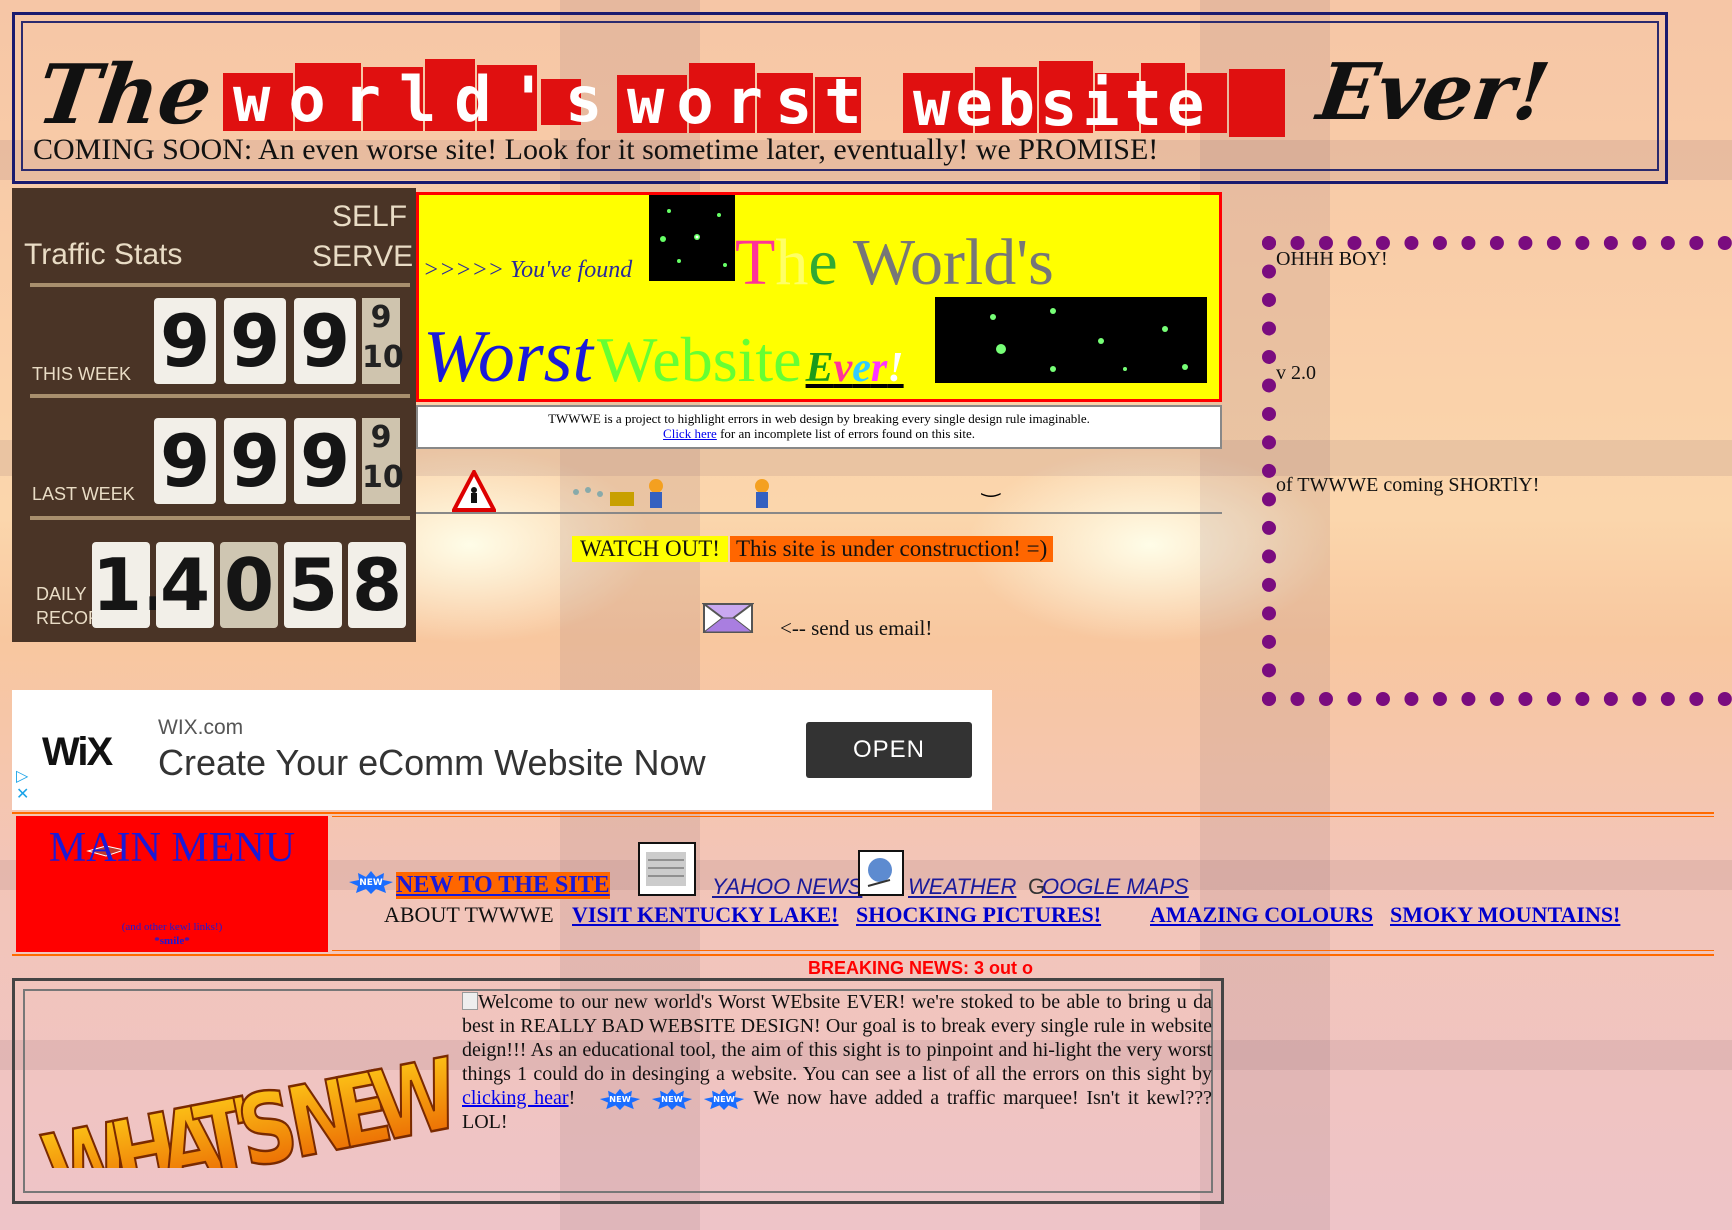 This screenshot has width=1732, height=1230. Describe the element at coordinates (671, 493) in the screenshot. I see `construction-workers-icon` at that location.